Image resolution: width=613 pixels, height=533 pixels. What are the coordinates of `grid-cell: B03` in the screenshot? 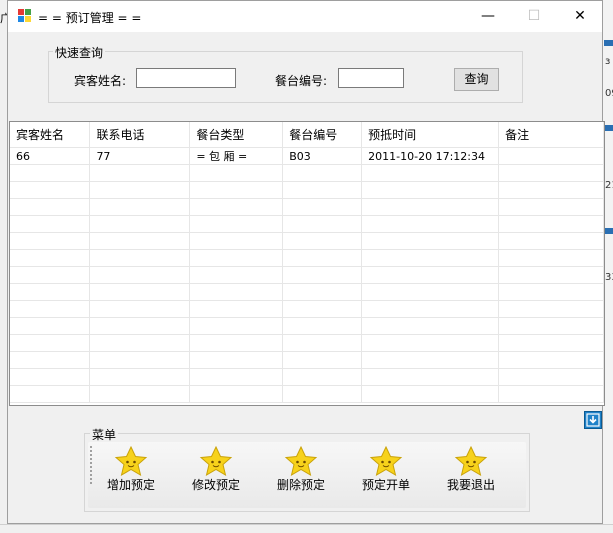 It's located at (322, 156).